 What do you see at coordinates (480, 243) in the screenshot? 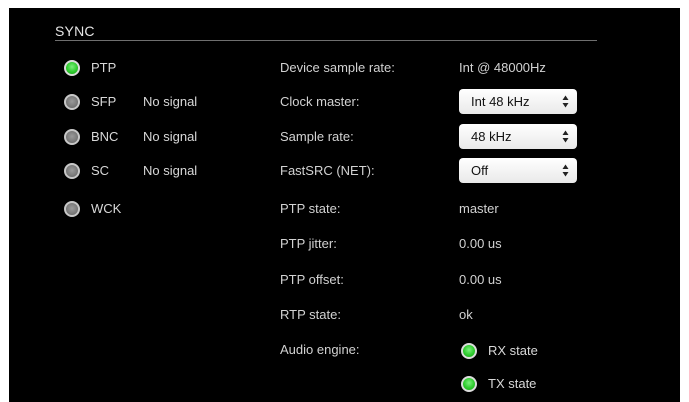
I see `ptp-jitter-value: 0.00 us` at bounding box center [480, 243].